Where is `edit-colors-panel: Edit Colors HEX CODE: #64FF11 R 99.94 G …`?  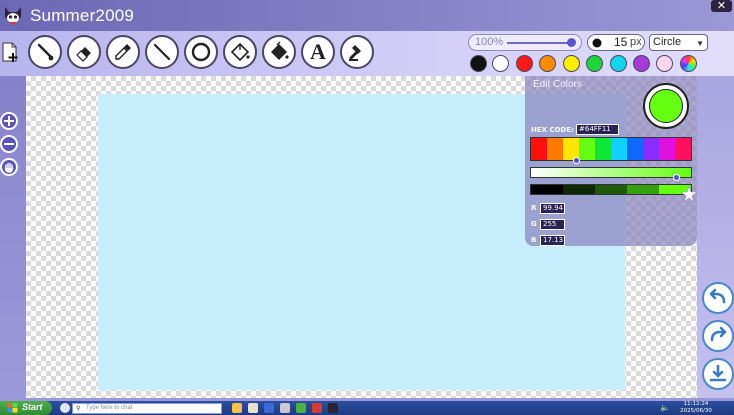 edit-colors-panel: Edit Colors HEX CODE: #64FF11 R 99.94 G … is located at coordinates (611, 161).